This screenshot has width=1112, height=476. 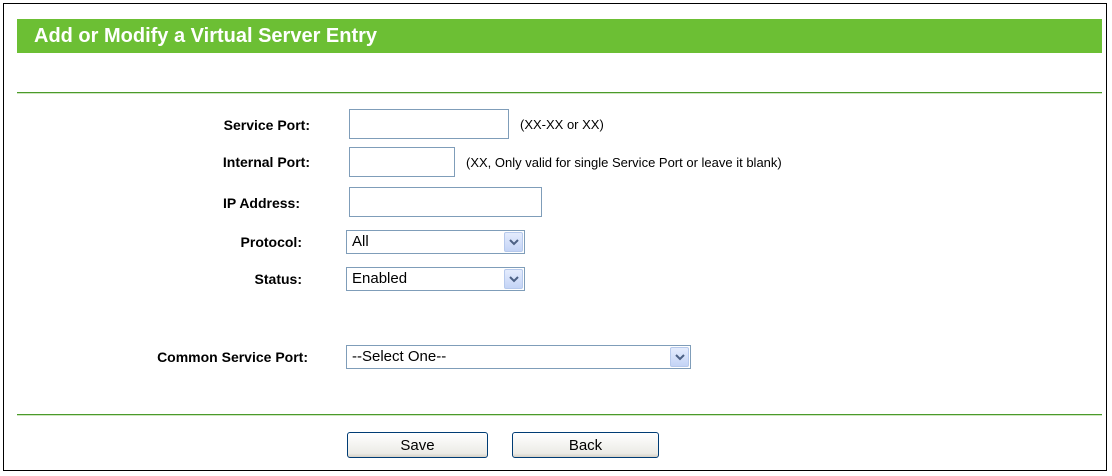 What do you see at coordinates (402, 162) in the screenshot?
I see `internal-port-input` at bounding box center [402, 162].